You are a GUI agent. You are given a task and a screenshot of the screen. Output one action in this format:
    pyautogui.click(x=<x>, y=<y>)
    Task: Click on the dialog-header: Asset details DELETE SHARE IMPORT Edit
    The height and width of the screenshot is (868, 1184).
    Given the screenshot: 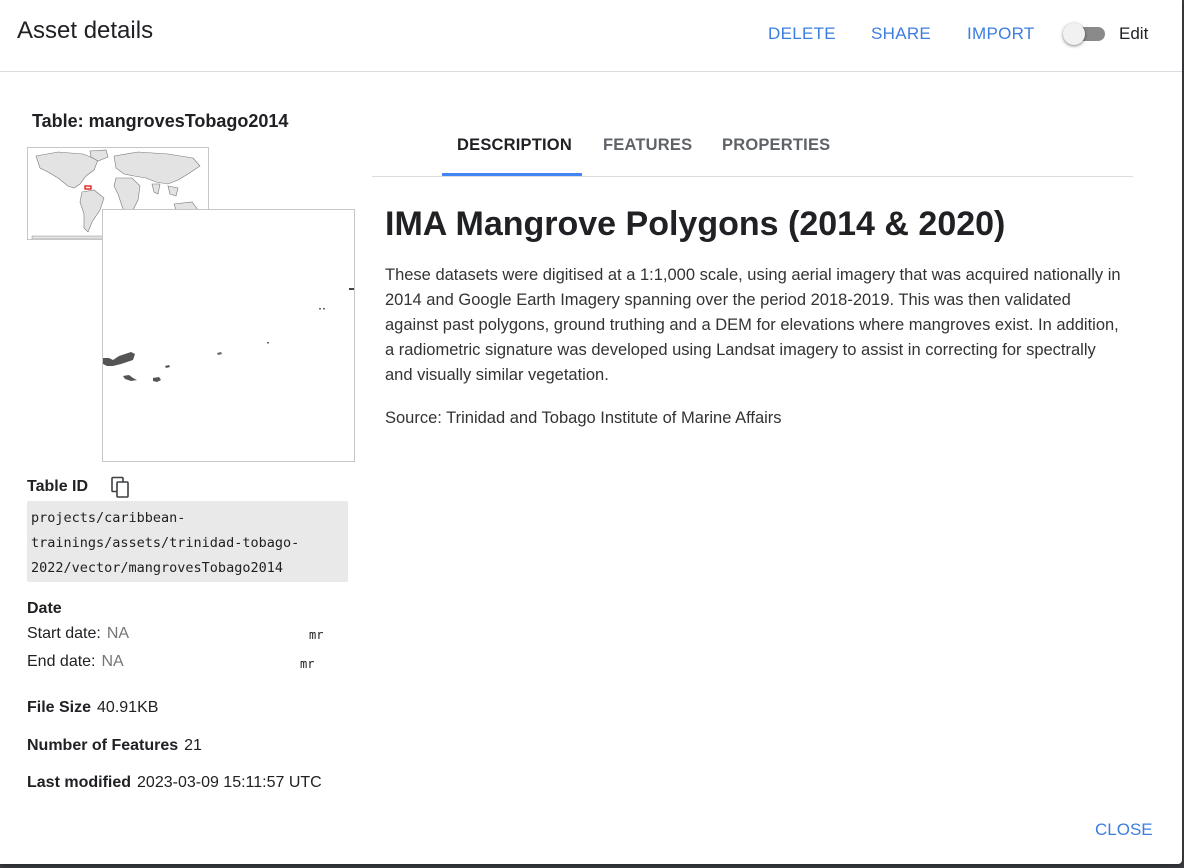 What is the action you would take?
    pyautogui.click(x=591, y=36)
    